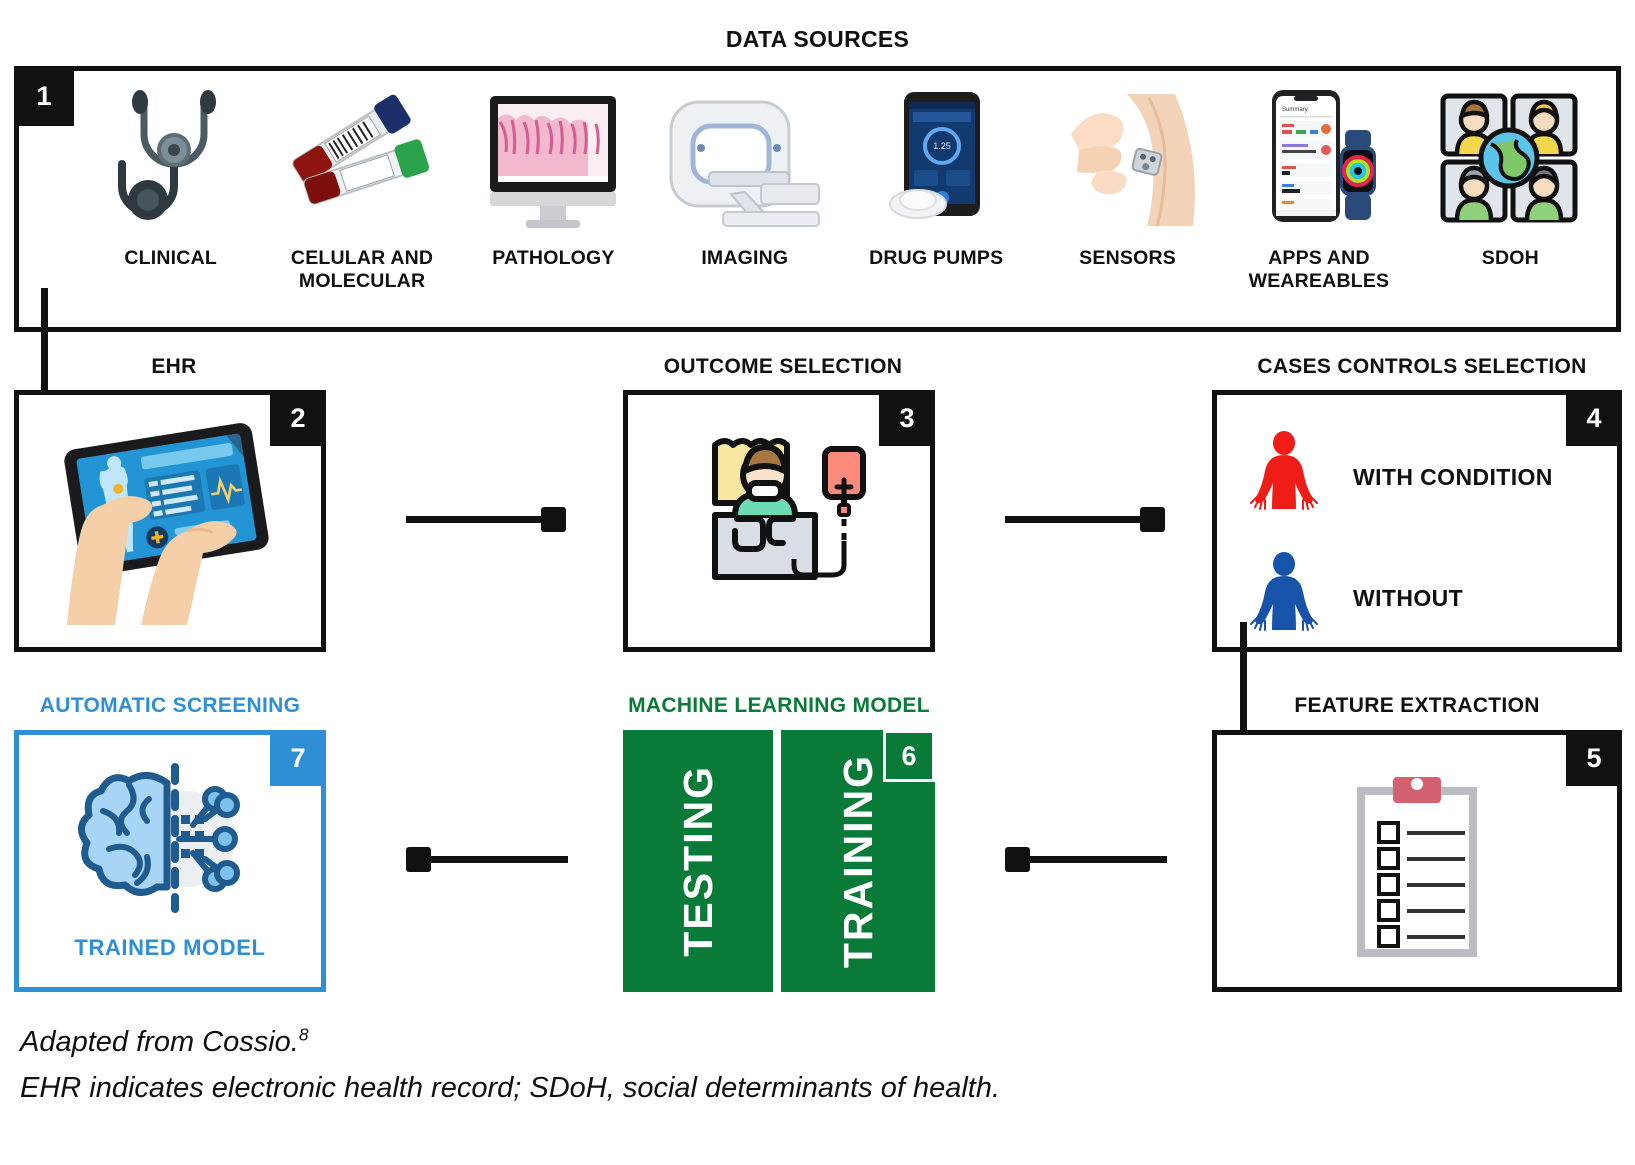  What do you see at coordinates (553, 258) in the screenshot?
I see `data-source-label: PATHOLOGY` at bounding box center [553, 258].